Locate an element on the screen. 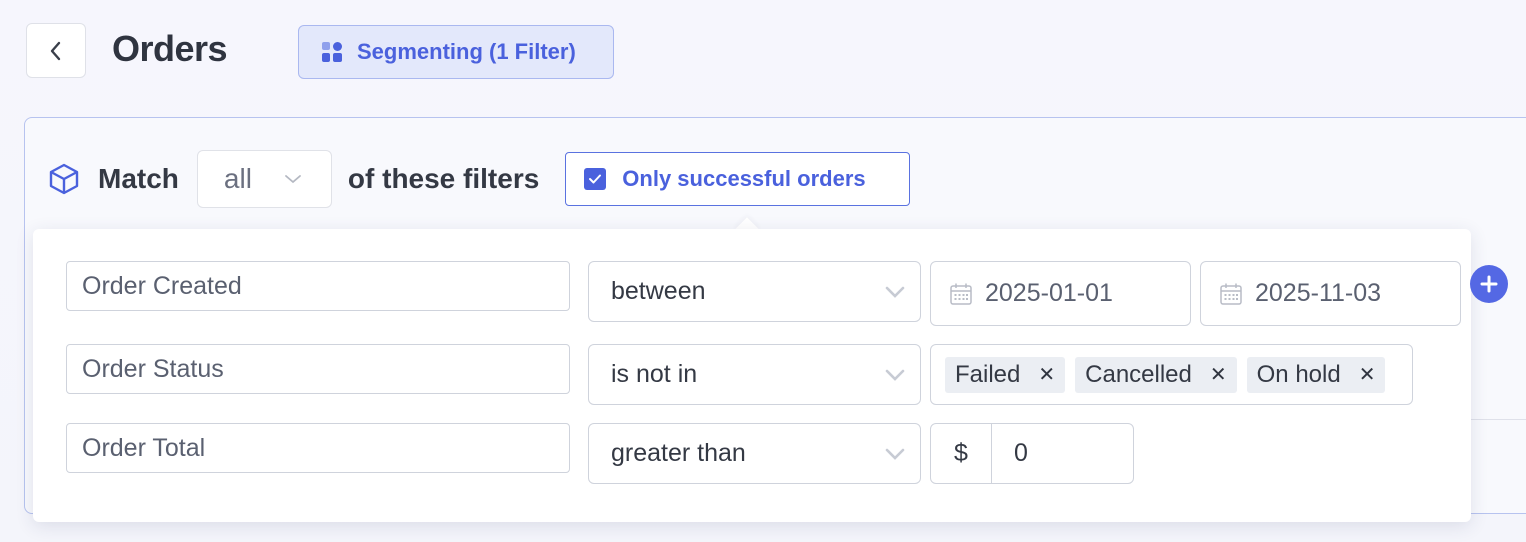  match-label: Match is located at coordinates (138, 178).